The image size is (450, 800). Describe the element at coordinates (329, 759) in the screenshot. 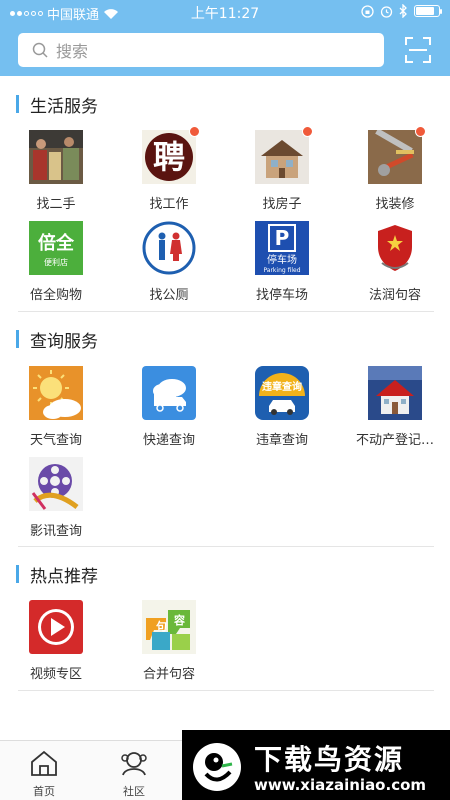

I see `watermark-title: 下载鸟资源` at that location.